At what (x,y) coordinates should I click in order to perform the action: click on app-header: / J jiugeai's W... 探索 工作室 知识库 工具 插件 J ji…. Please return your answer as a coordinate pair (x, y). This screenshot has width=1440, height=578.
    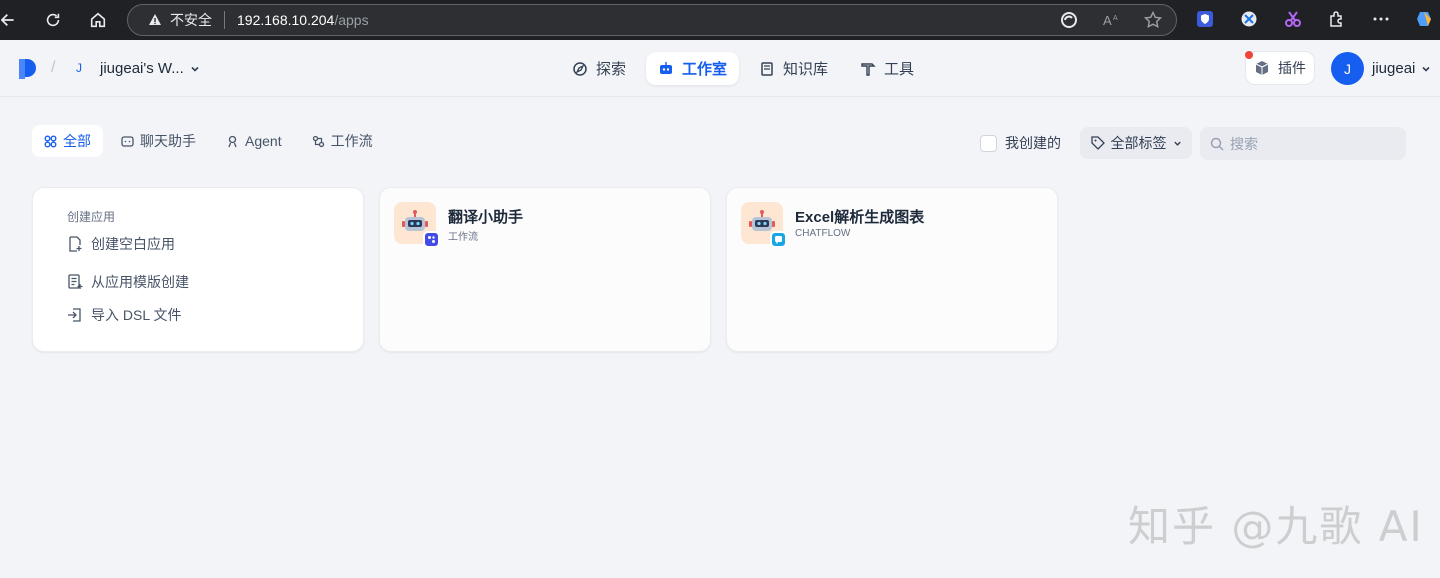
    Looking at the image, I should click on (720, 68).